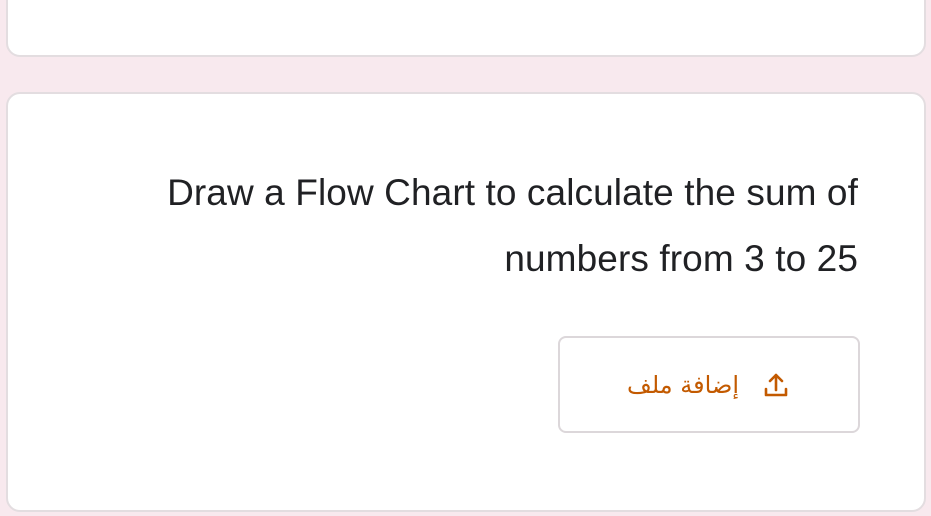  I want to click on upload-icon, so click(776, 385).